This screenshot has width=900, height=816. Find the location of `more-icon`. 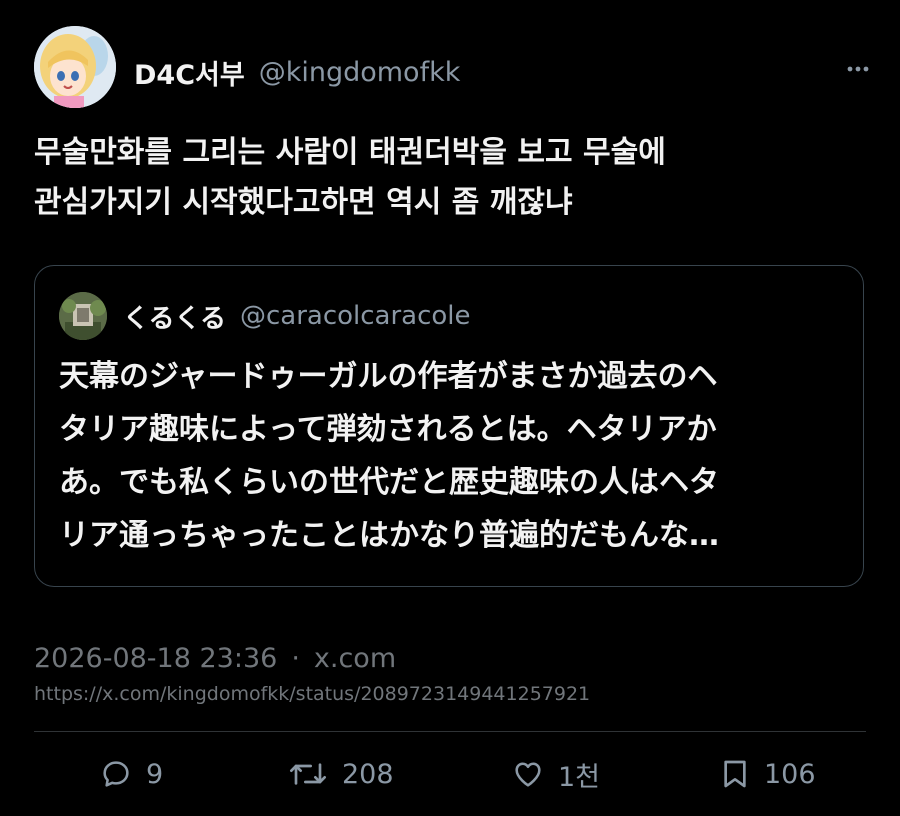

more-icon is located at coordinates (858, 69).